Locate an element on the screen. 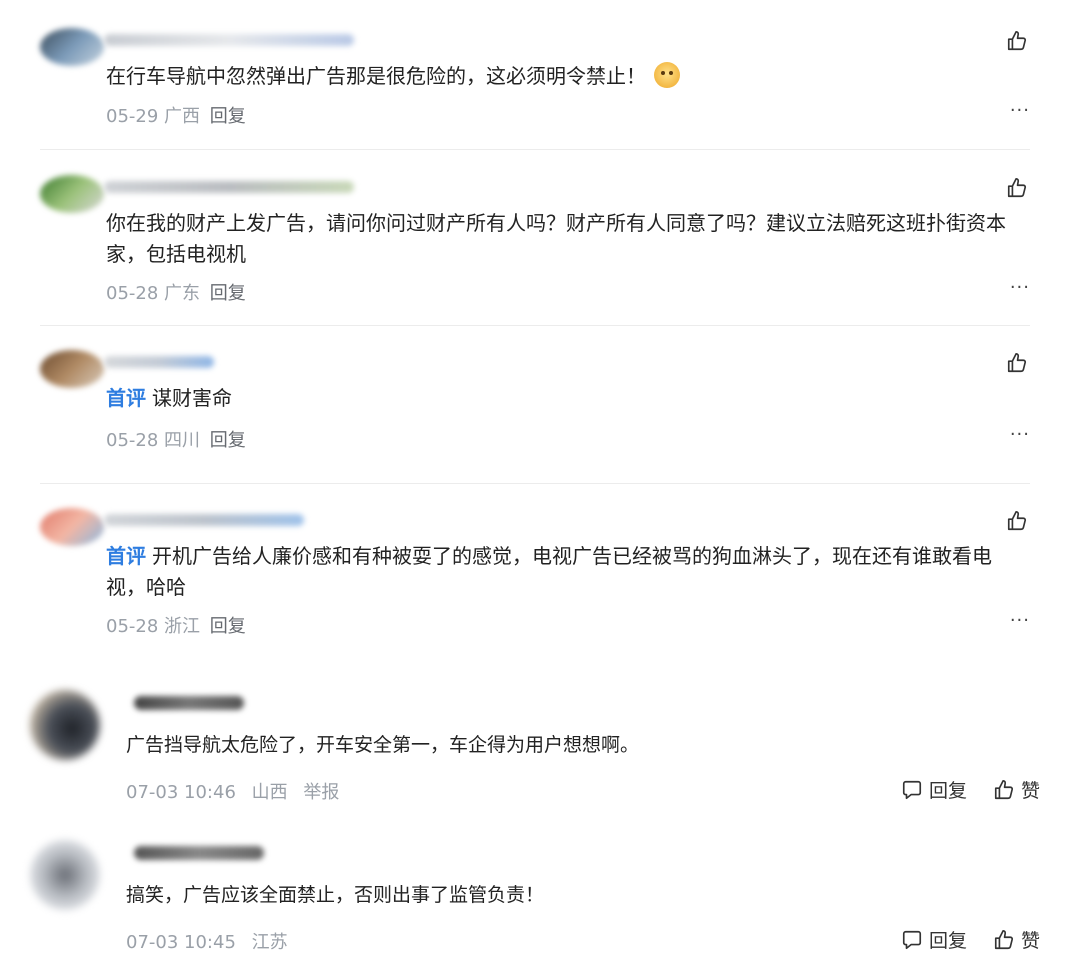 The width and height of the screenshot is (1080, 965). comment-meta: 07-03 10:46 山西 举报 is located at coordinates (237, 791).